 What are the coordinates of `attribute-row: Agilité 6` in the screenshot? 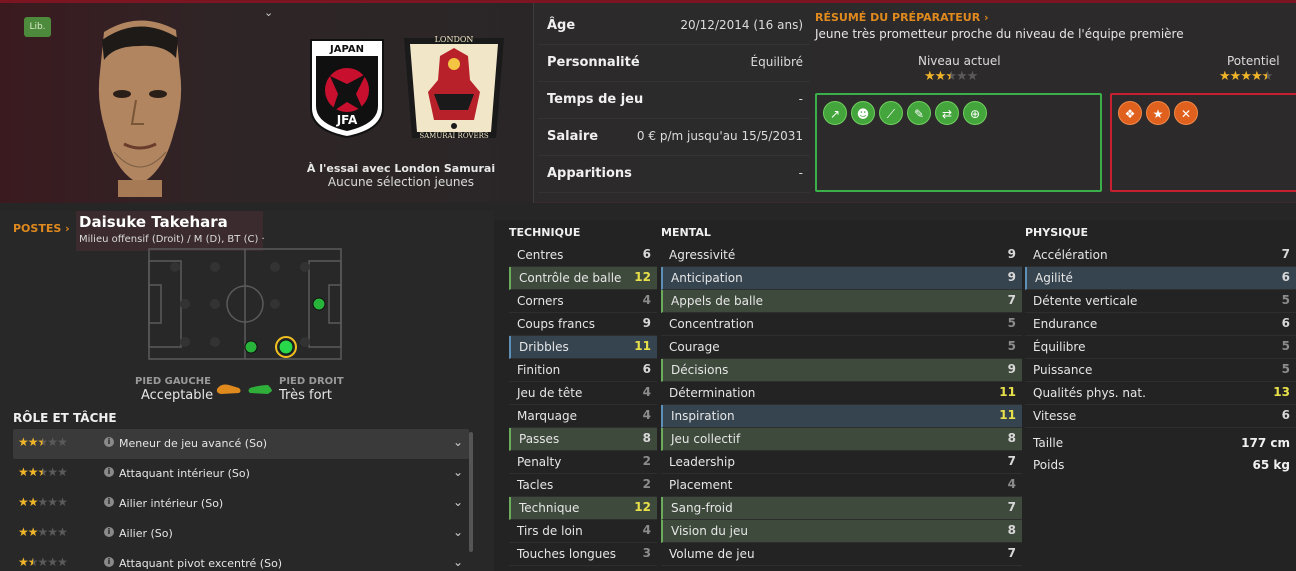 It's located at (1160, 278).